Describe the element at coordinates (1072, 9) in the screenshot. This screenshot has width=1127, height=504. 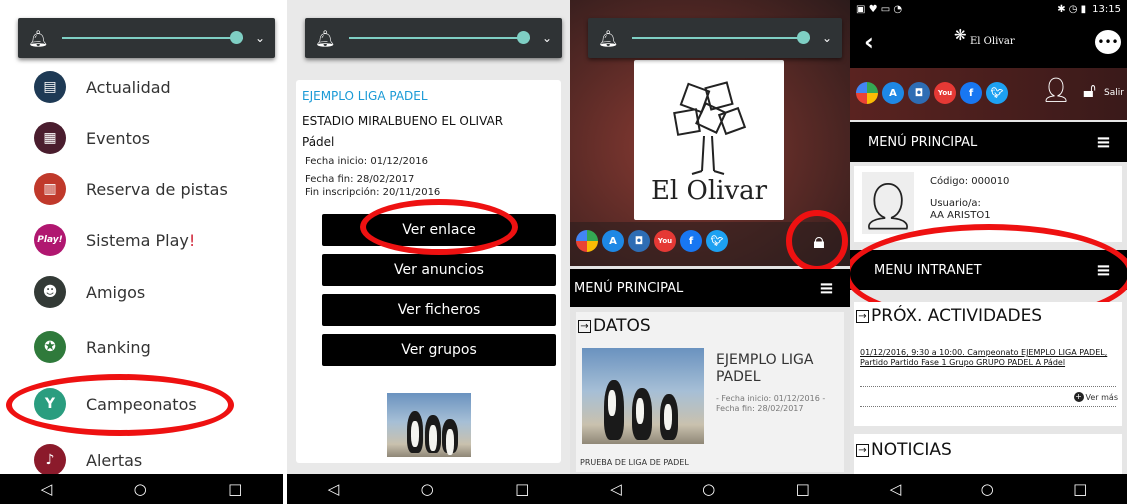
I see `status-icons-right: ✱ ◷ ▮` at that location.